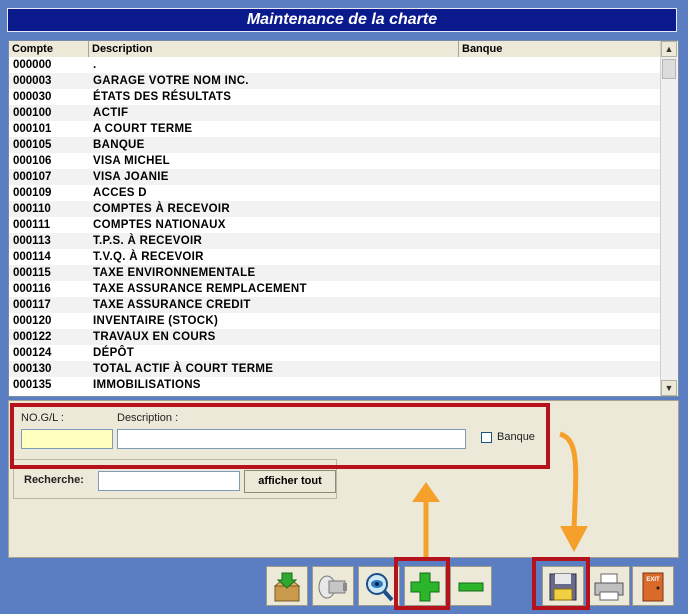 The height and width of the screenshot is (614, 688). What do you see at coordinates (335, 321) in the screenshot?
I see `table-row: 000120 INVENTAIRE (STOCK)` at bounding box center [335, 321].